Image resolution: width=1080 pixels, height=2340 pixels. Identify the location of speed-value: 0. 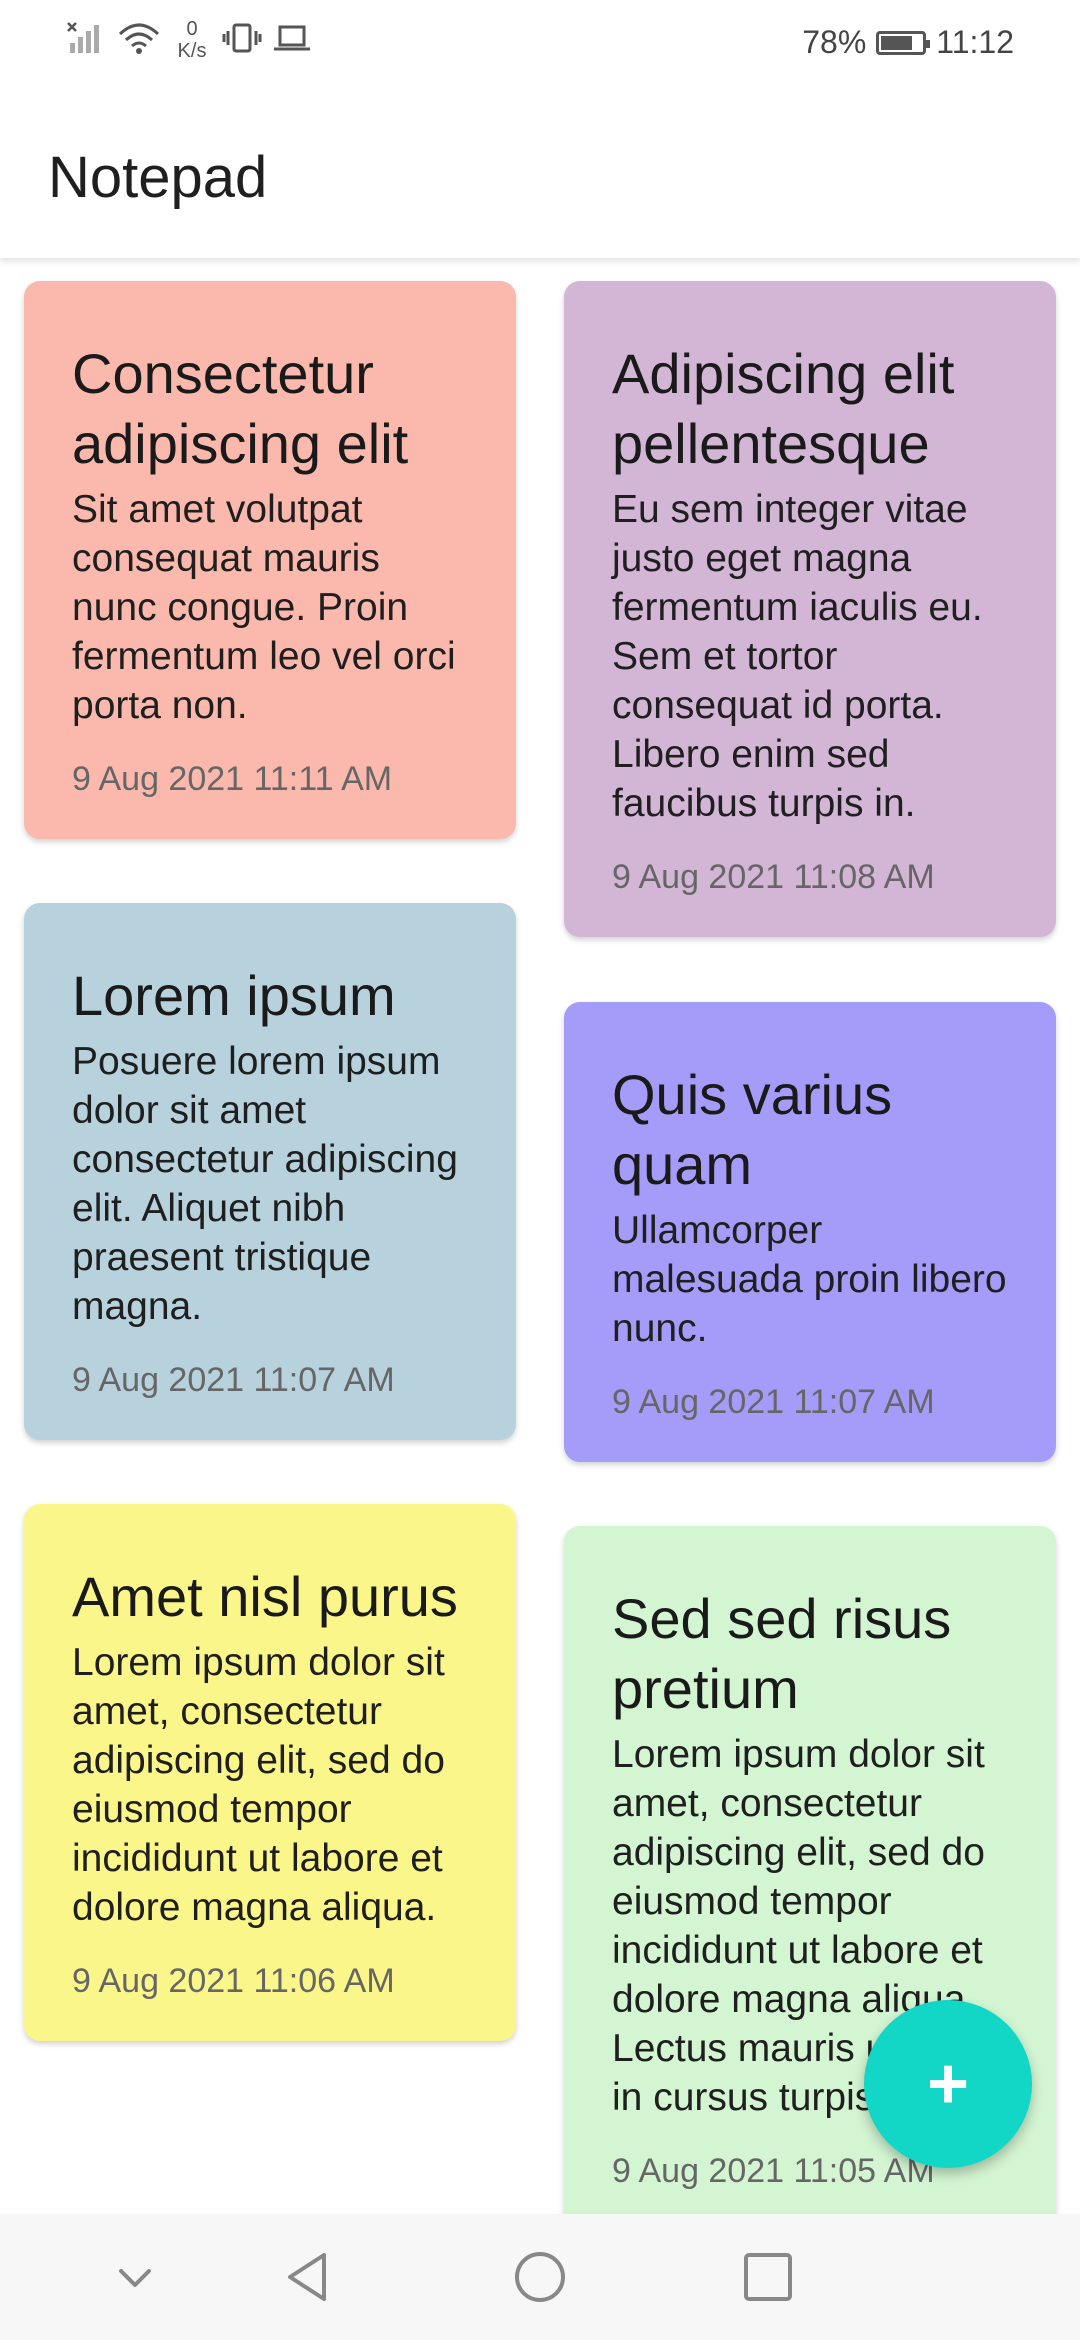
(192, 29).